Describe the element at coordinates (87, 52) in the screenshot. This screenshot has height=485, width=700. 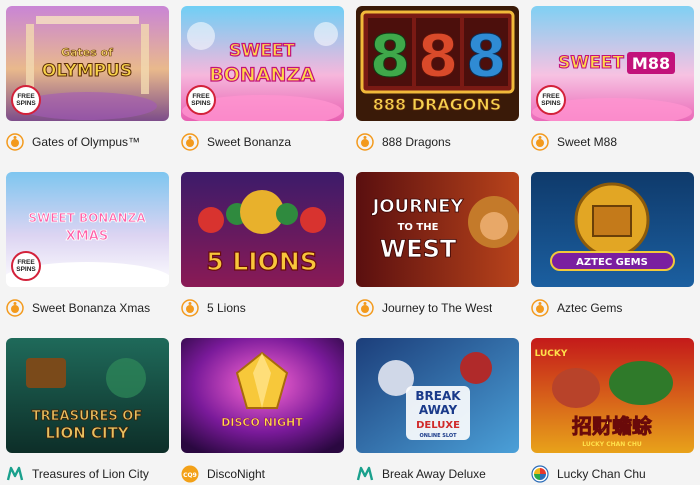
I see `svg-text: Gates of` at that location.